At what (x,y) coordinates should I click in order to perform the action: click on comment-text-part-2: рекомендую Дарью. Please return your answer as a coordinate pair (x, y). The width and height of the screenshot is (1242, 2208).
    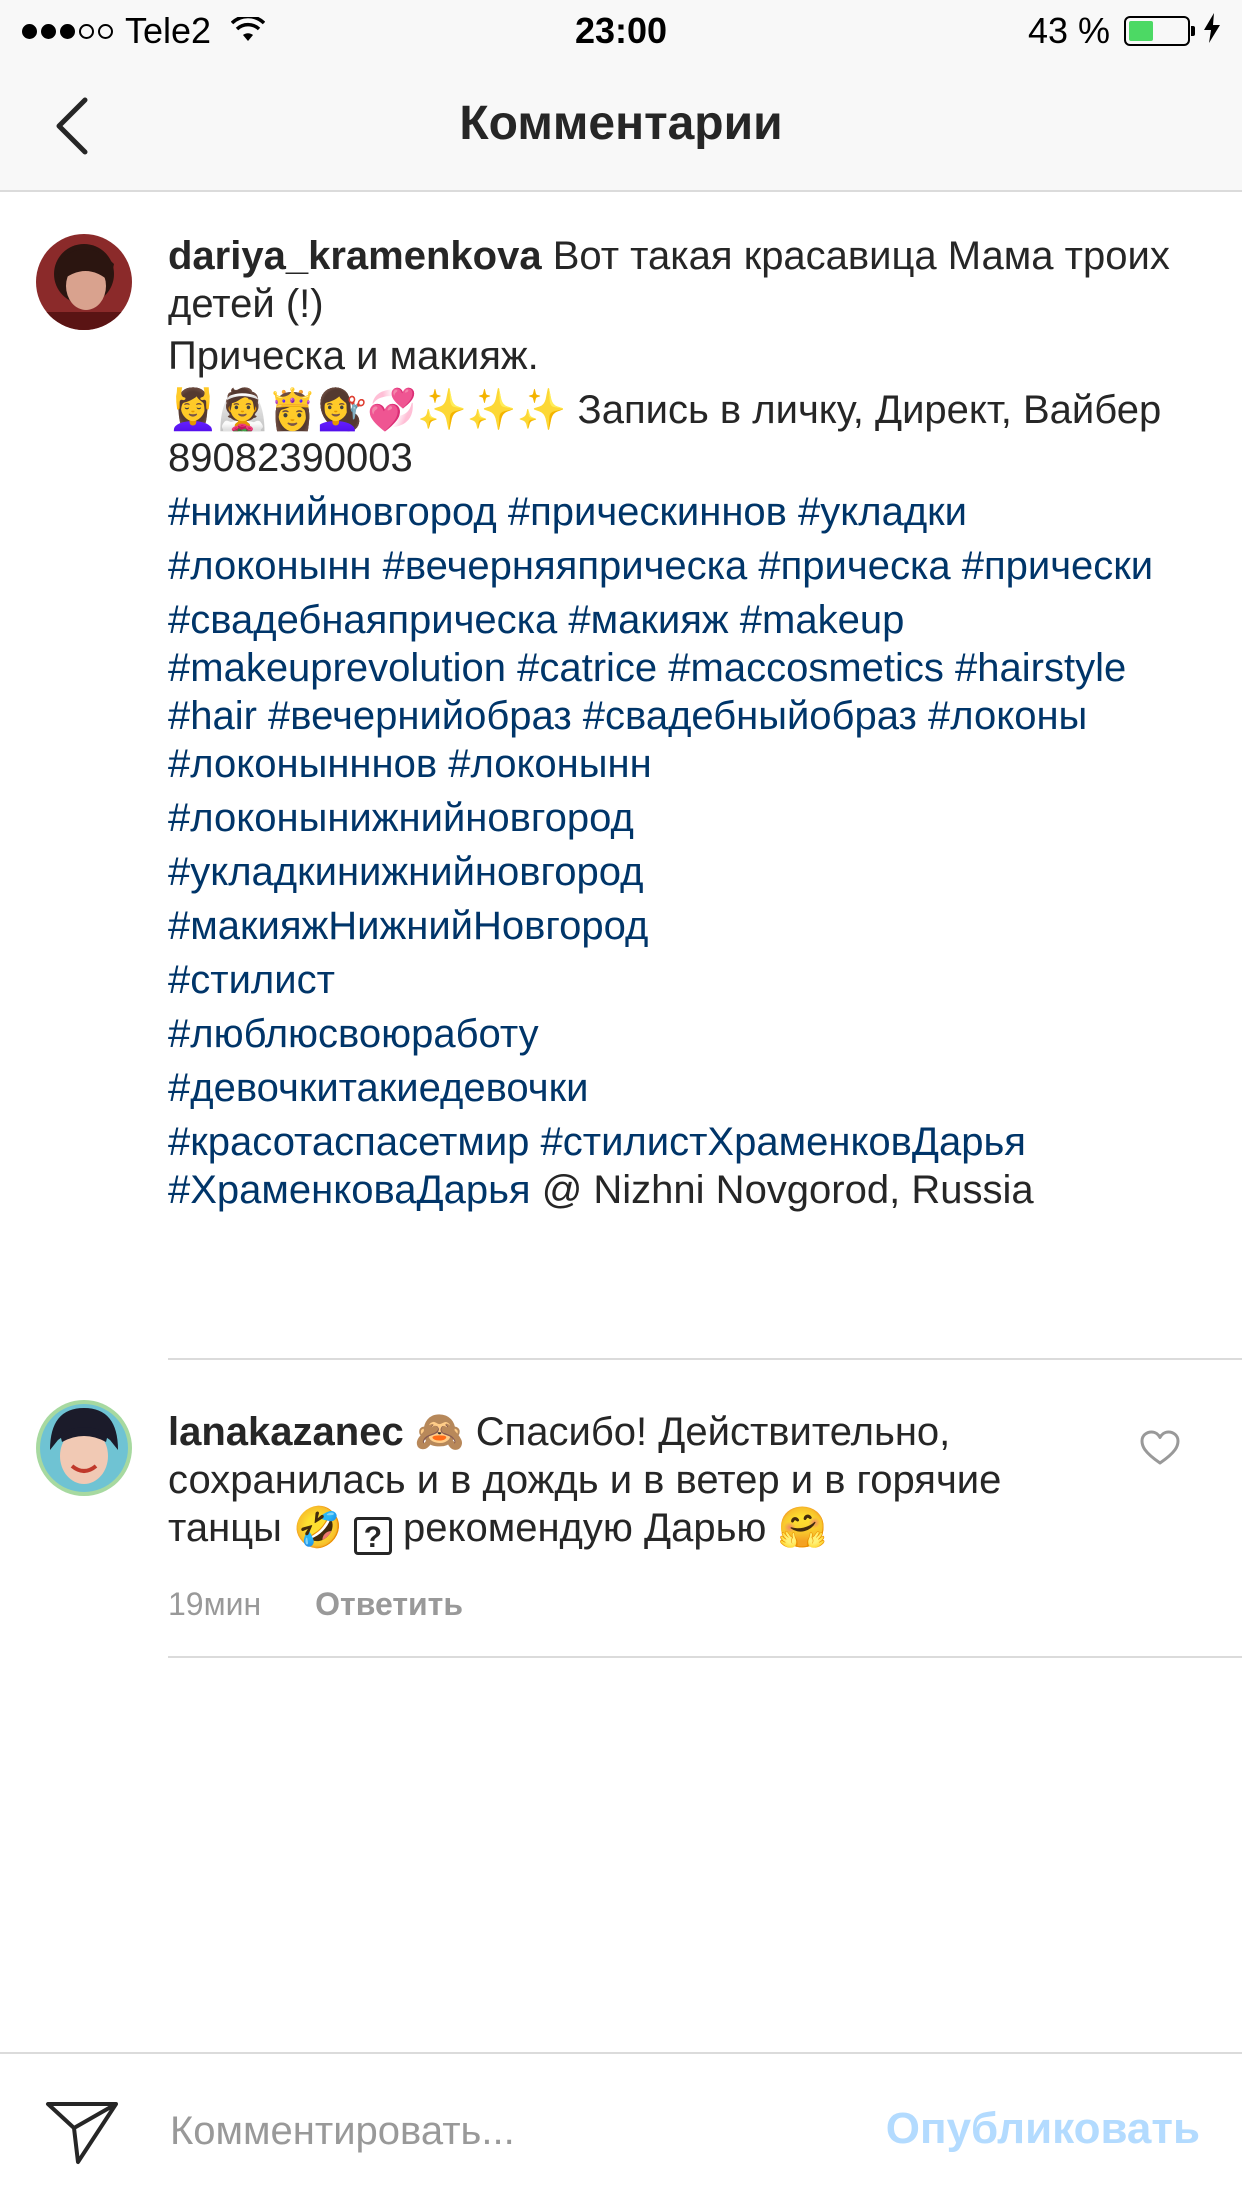
    Looking at the image, I should click on (584, 1528).